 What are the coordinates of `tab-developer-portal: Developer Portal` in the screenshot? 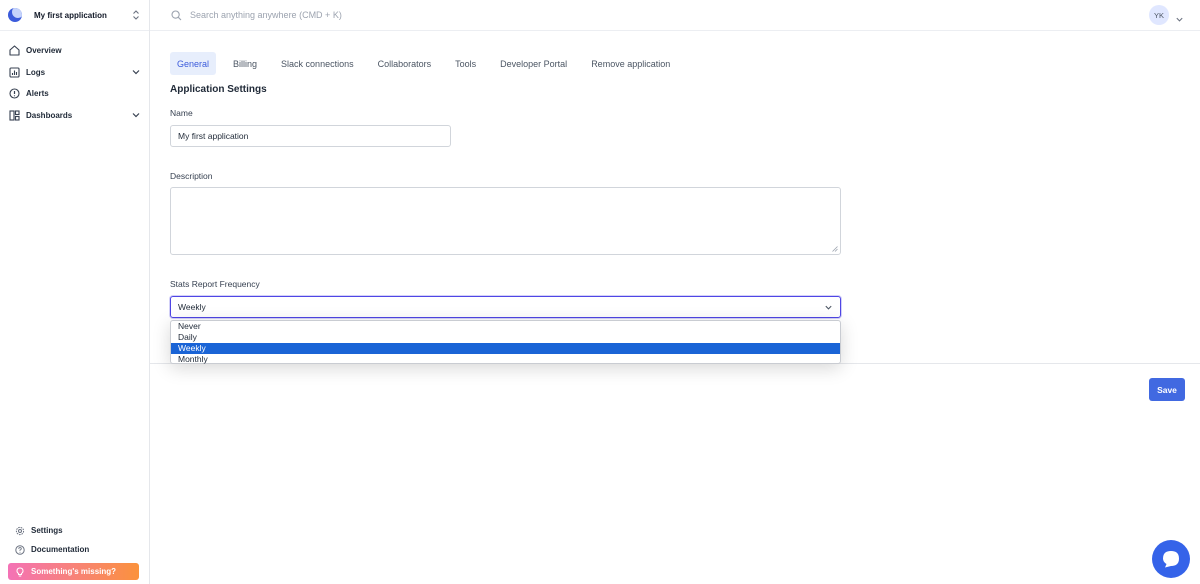 It's located at (533, 63).